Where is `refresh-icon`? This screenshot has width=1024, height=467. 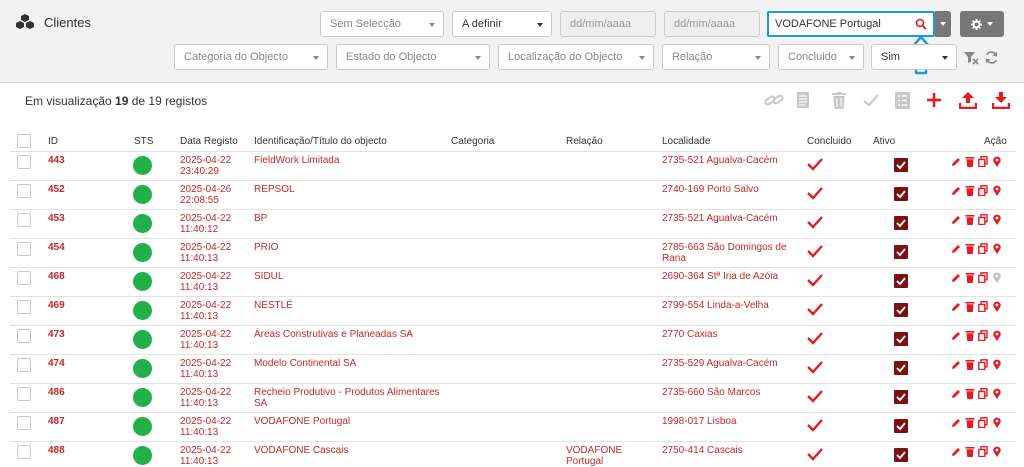
refresh-icon is located at coordinates (991, 57).